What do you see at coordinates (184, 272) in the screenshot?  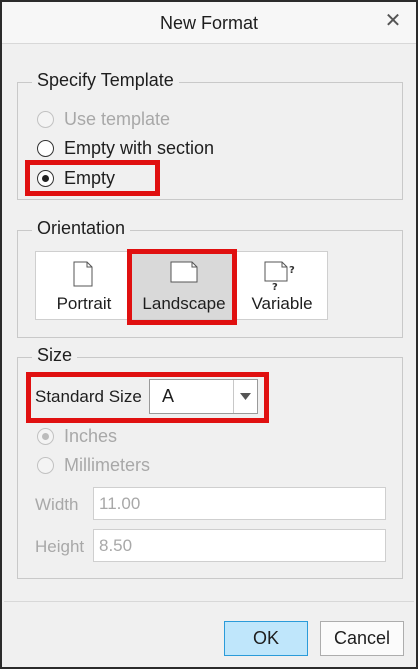 I see `landscape-page-icon` at bounding box center [184, 272].